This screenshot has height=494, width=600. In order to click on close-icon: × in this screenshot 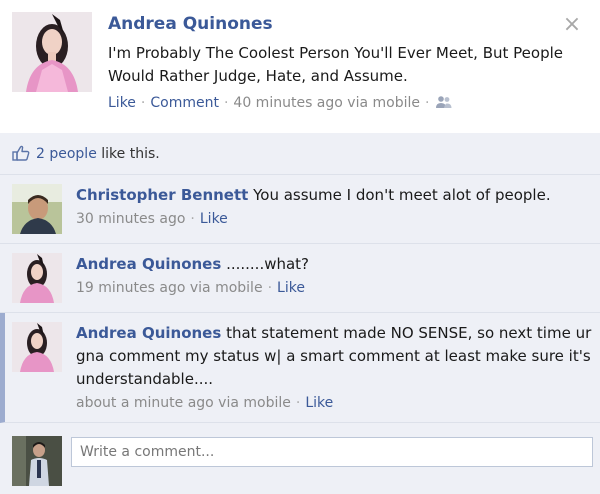, I will do `click(572, 25)`.